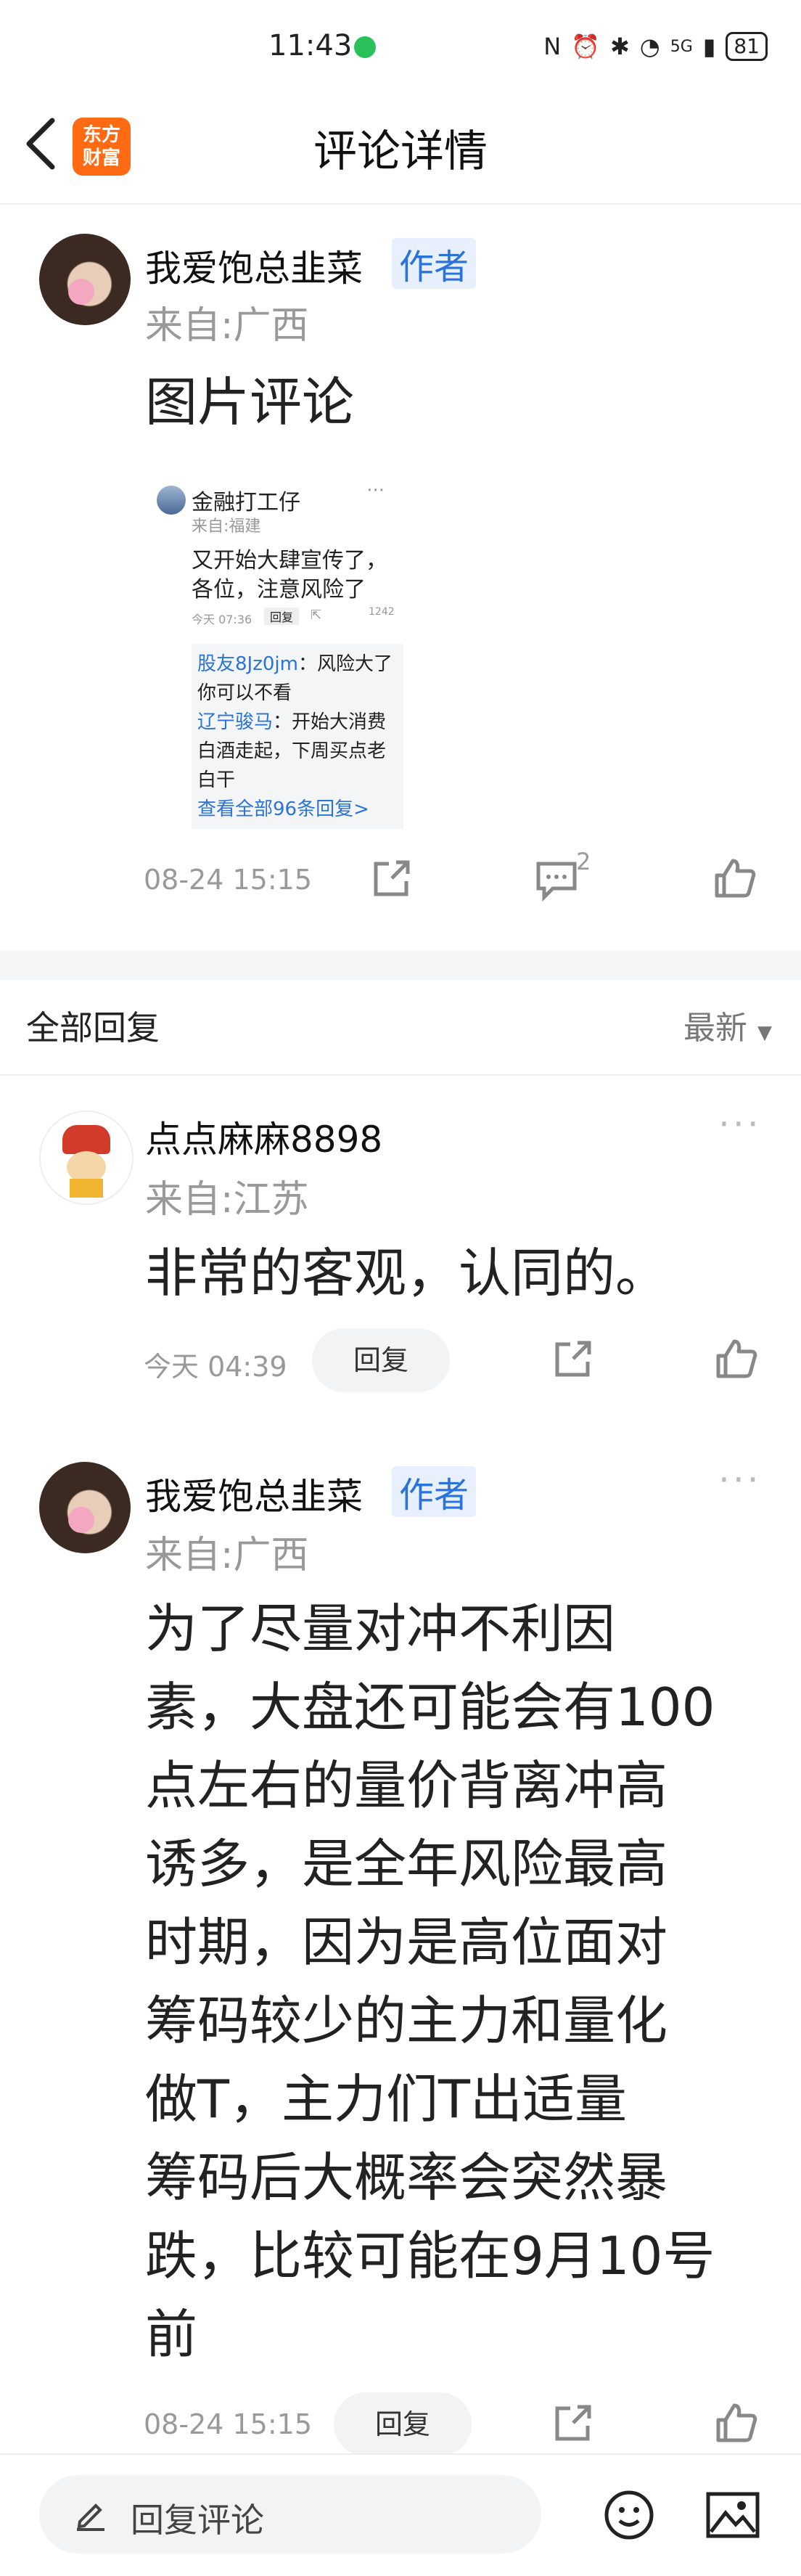  I want to click on reply-location: 来自:江苏, so click(227, 1200).